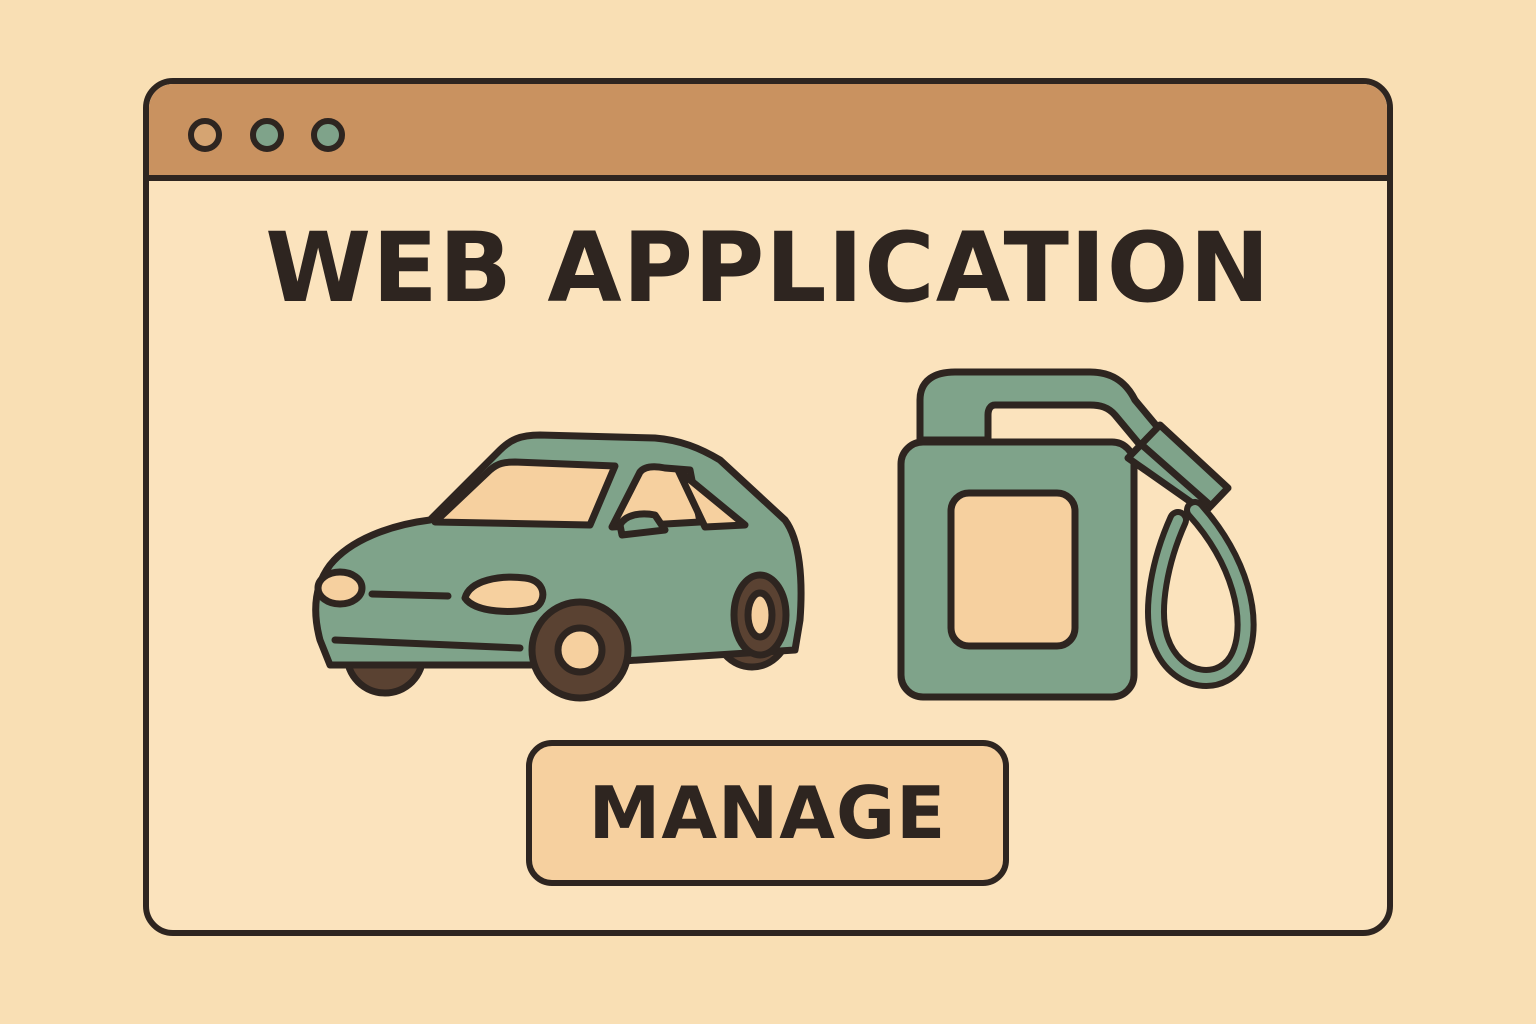  What do you see at coordinates (767, 813) in the screenshot?
I see `manage-button: MANAGE` at bounding box center [767, 813].